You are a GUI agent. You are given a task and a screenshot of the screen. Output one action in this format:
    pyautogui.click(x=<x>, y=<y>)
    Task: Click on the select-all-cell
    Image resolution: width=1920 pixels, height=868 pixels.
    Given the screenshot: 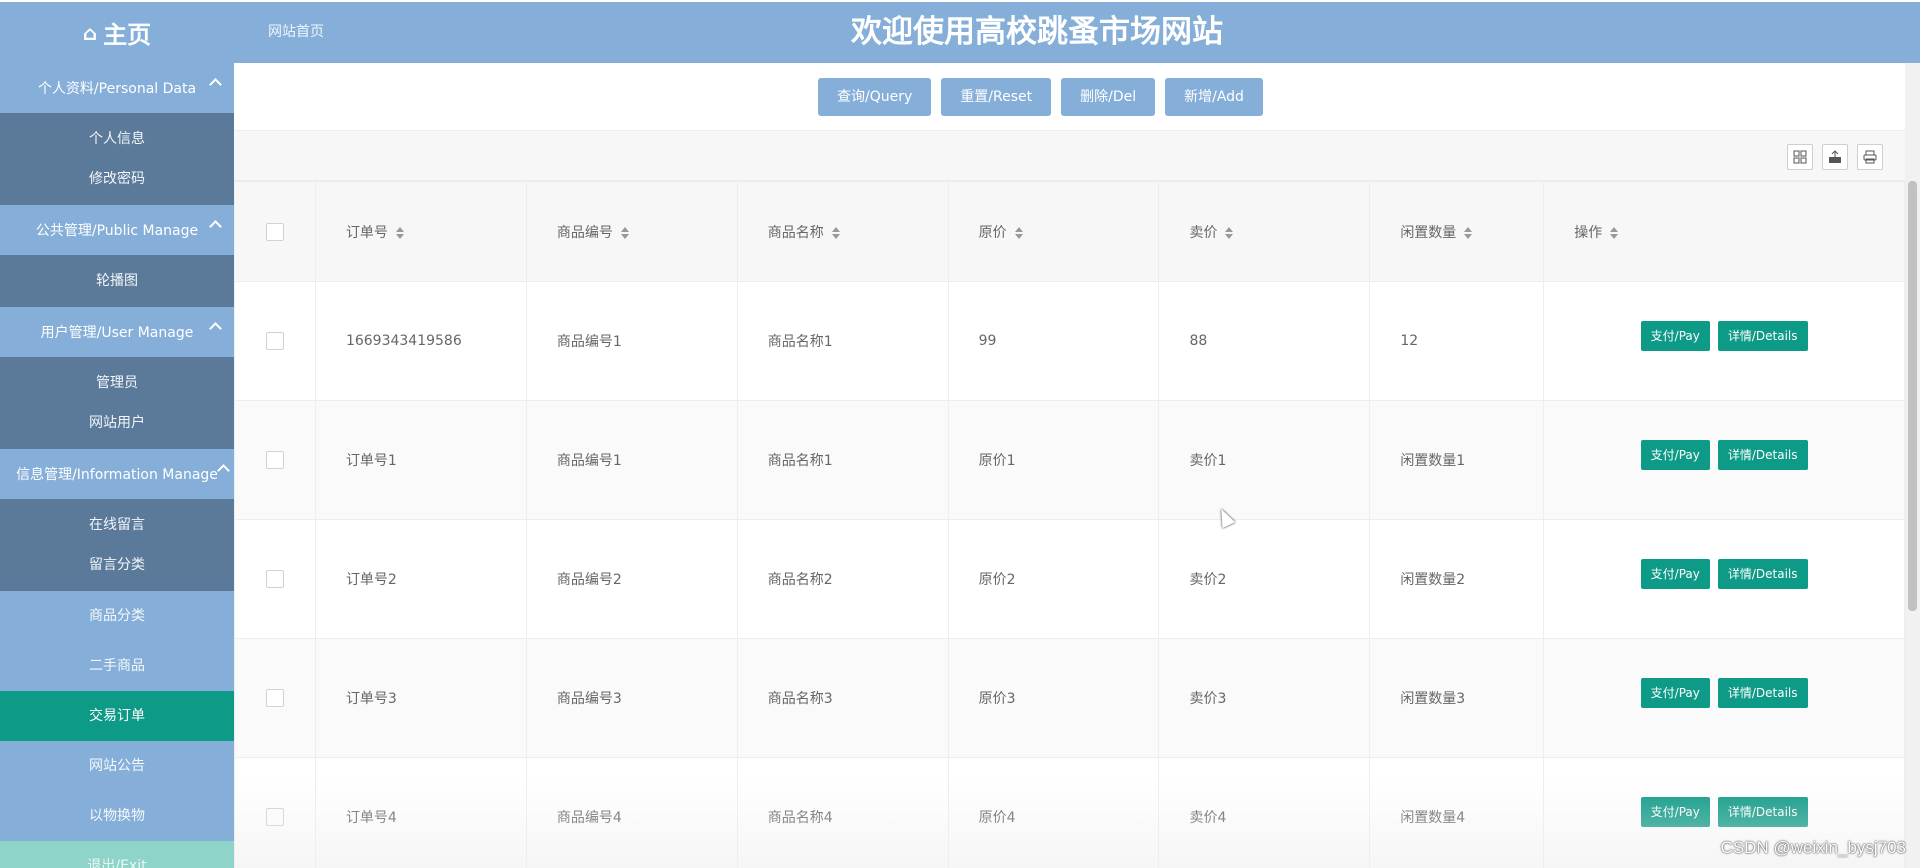 What is the action you would take?
    pyautogui.click(x=275, y=231)
    